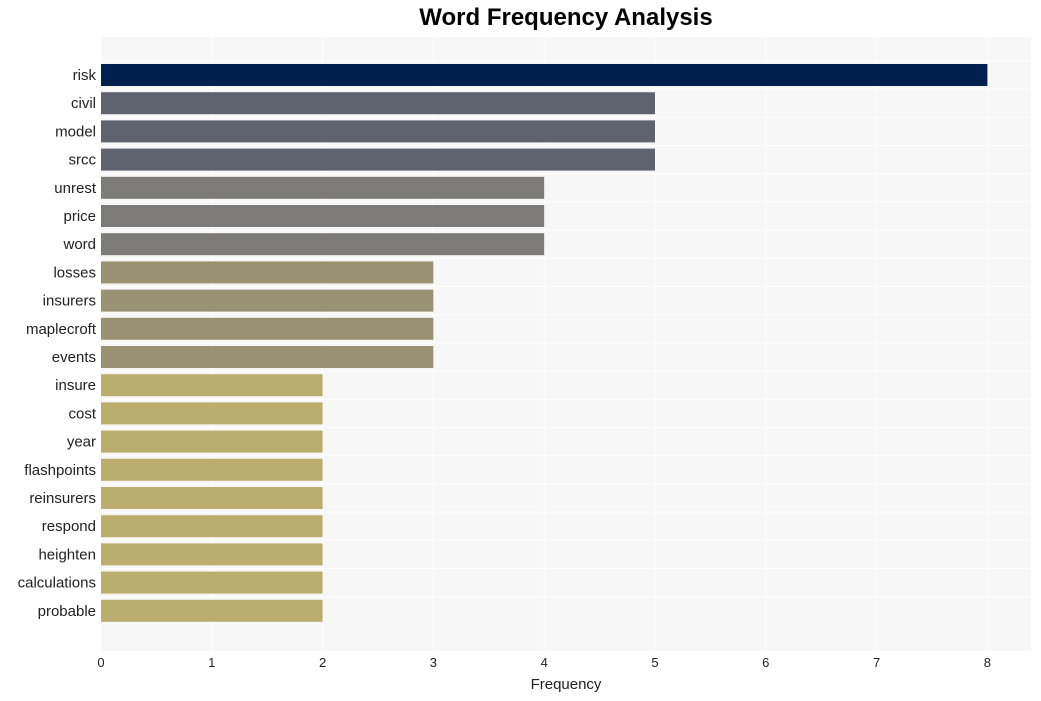 Image resolution: width=1041 pixels, height=701 pixels. Describe the element at coordinates (83, 103) in the screenshot. I see `y-label-civil: civil` at that location.